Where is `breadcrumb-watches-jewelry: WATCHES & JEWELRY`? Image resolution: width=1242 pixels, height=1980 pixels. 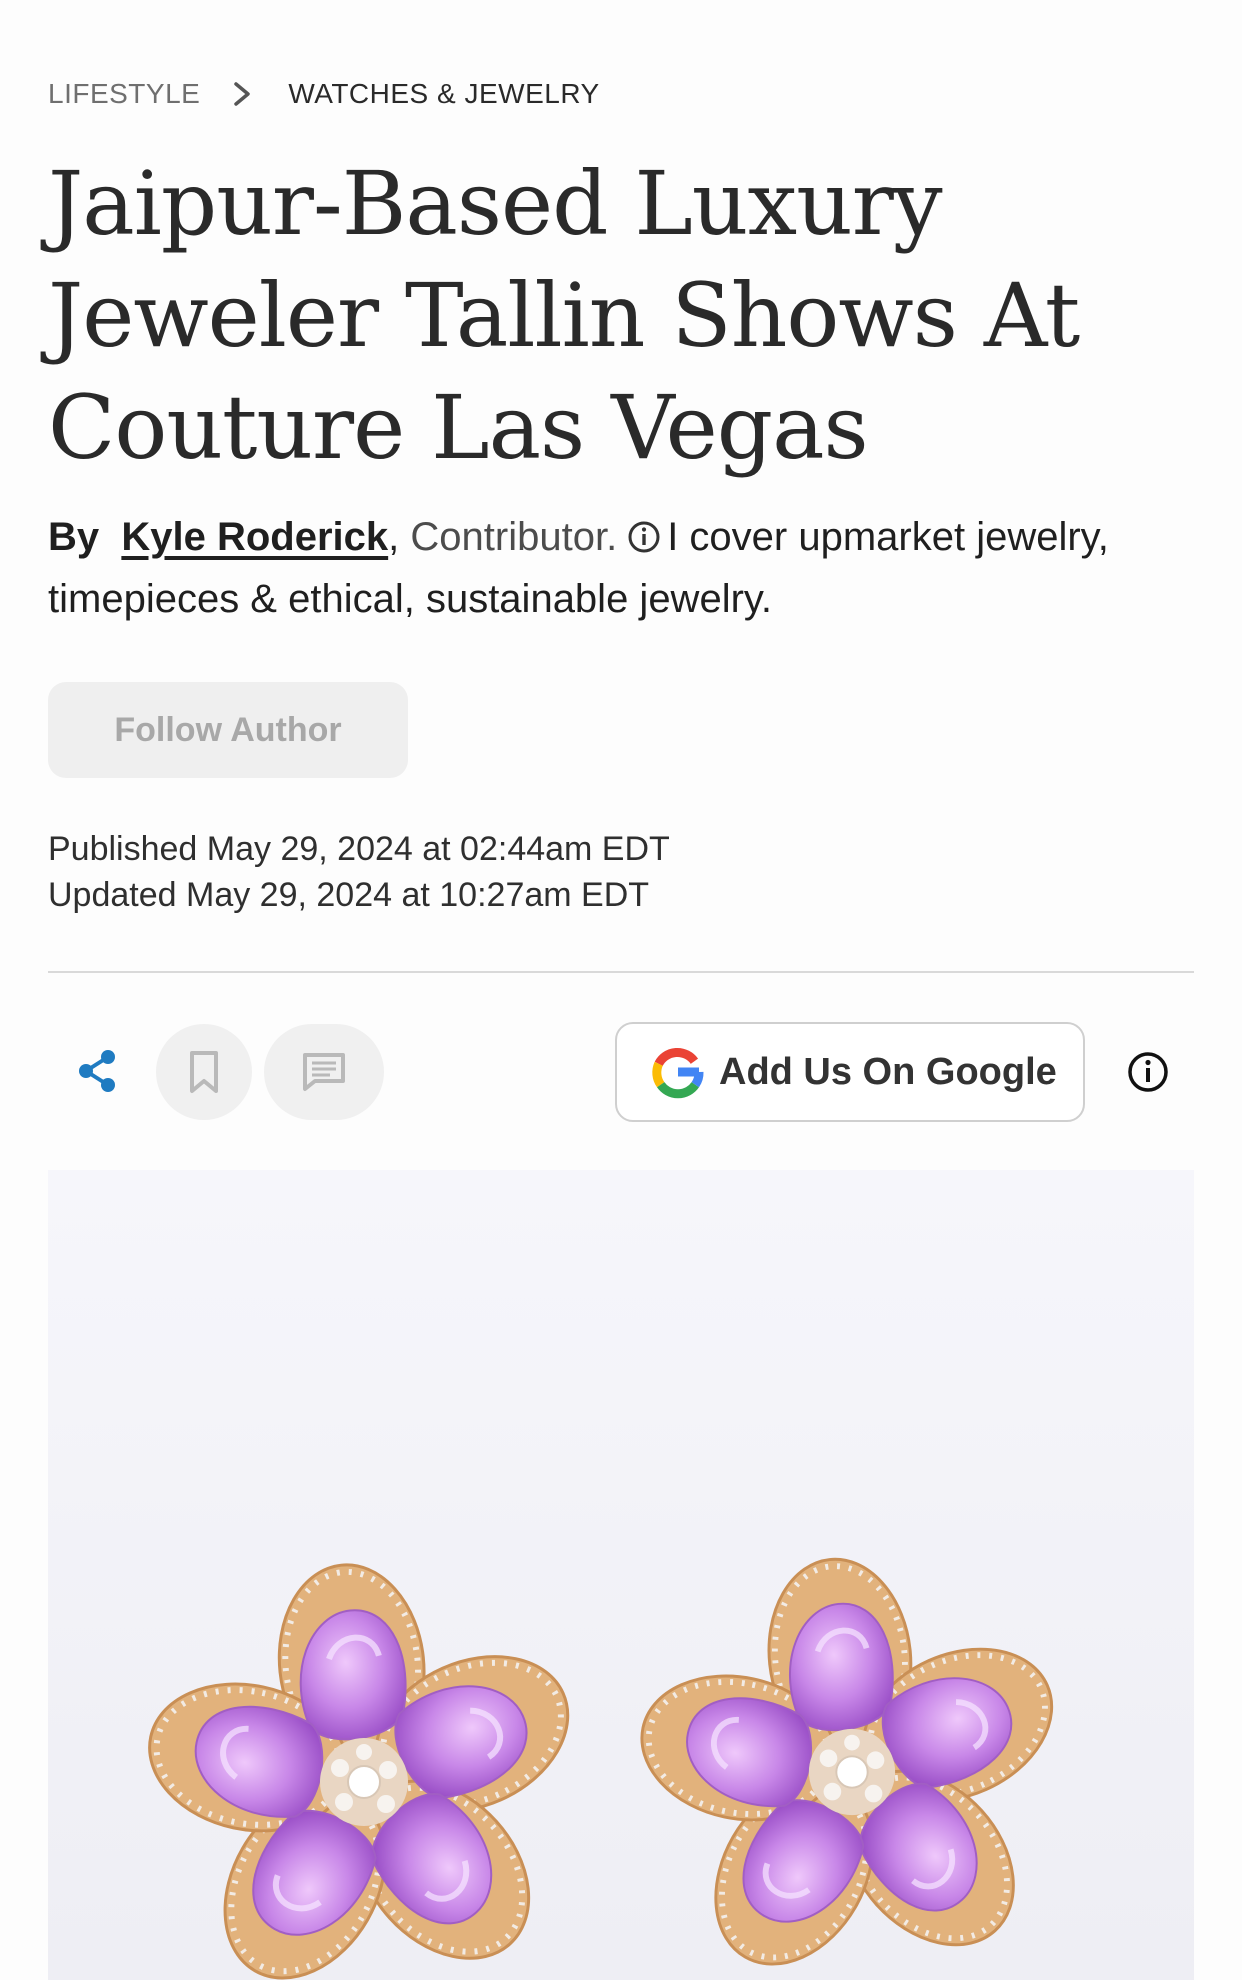
breadcrumb-watches-jewelry: WATCHES & JEWELRY is located at coordinates (443, 94).